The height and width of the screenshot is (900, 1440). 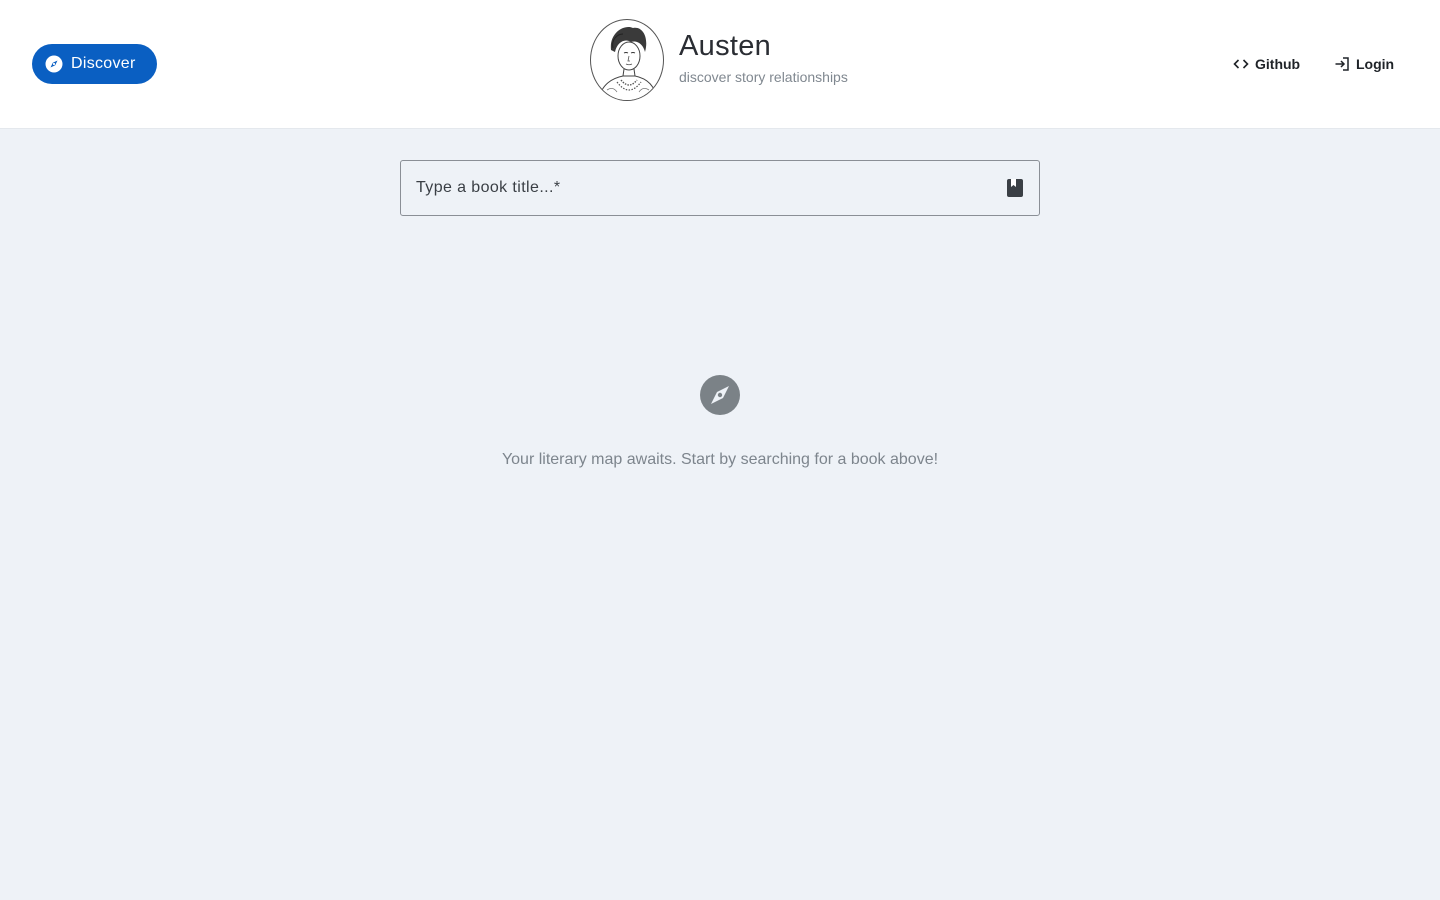 I want to click on login-icon, so click(x=1342, y=64).